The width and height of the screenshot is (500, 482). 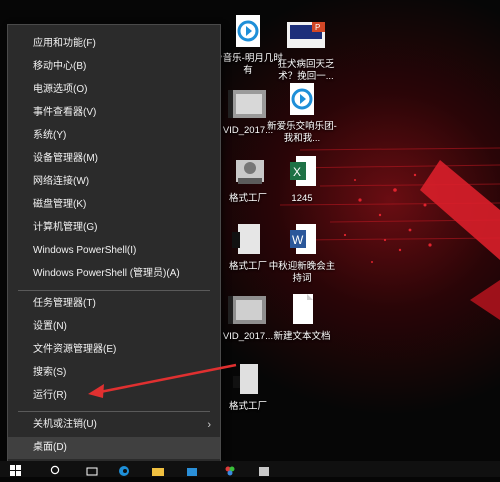 I want to click on text-file-icon, so click(x=302, y=310).